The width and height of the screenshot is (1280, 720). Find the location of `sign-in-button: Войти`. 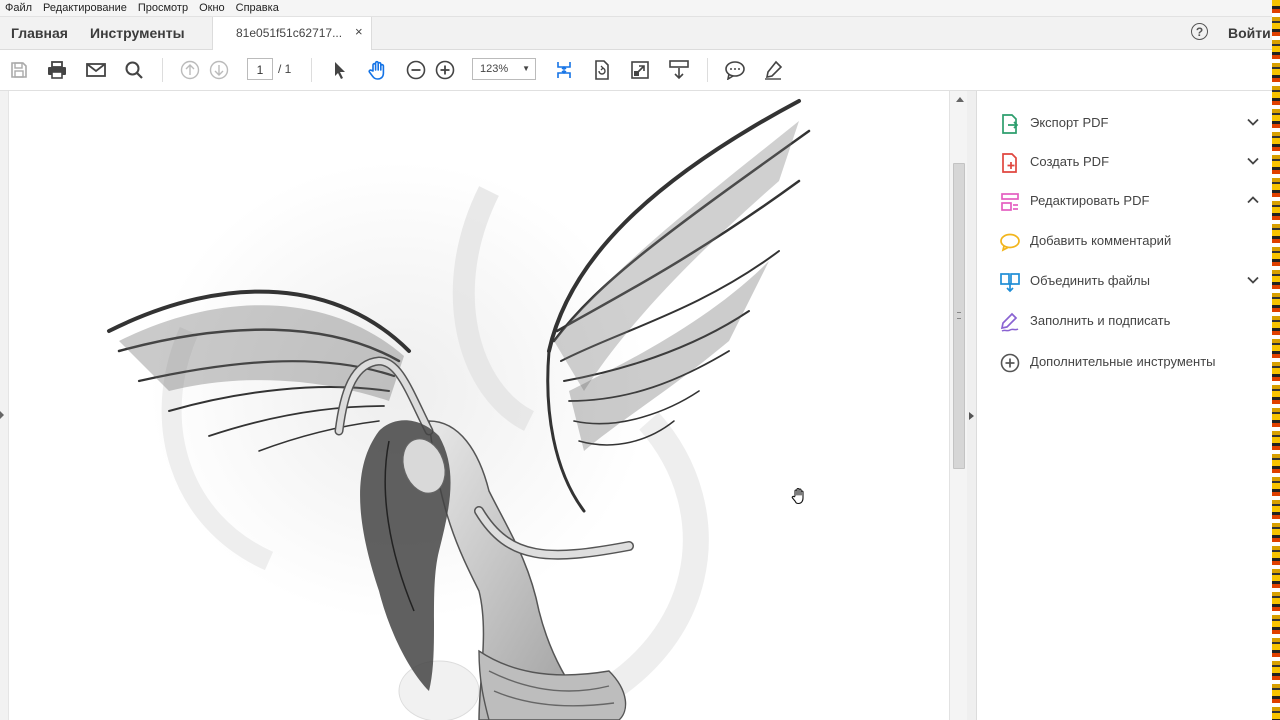

sign-in-button: Войти is located at coordinates (1249, 33).